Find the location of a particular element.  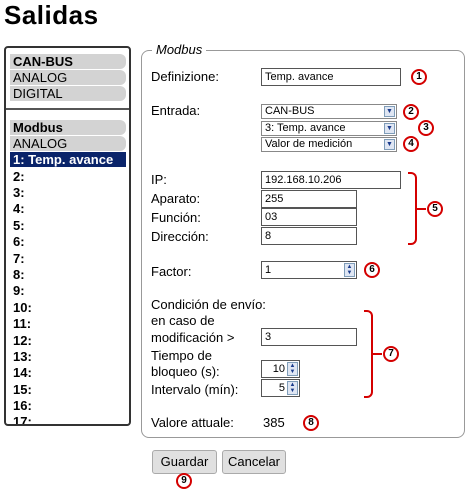

cancelar-button: Cancelar is located at coordinates (254, 462).